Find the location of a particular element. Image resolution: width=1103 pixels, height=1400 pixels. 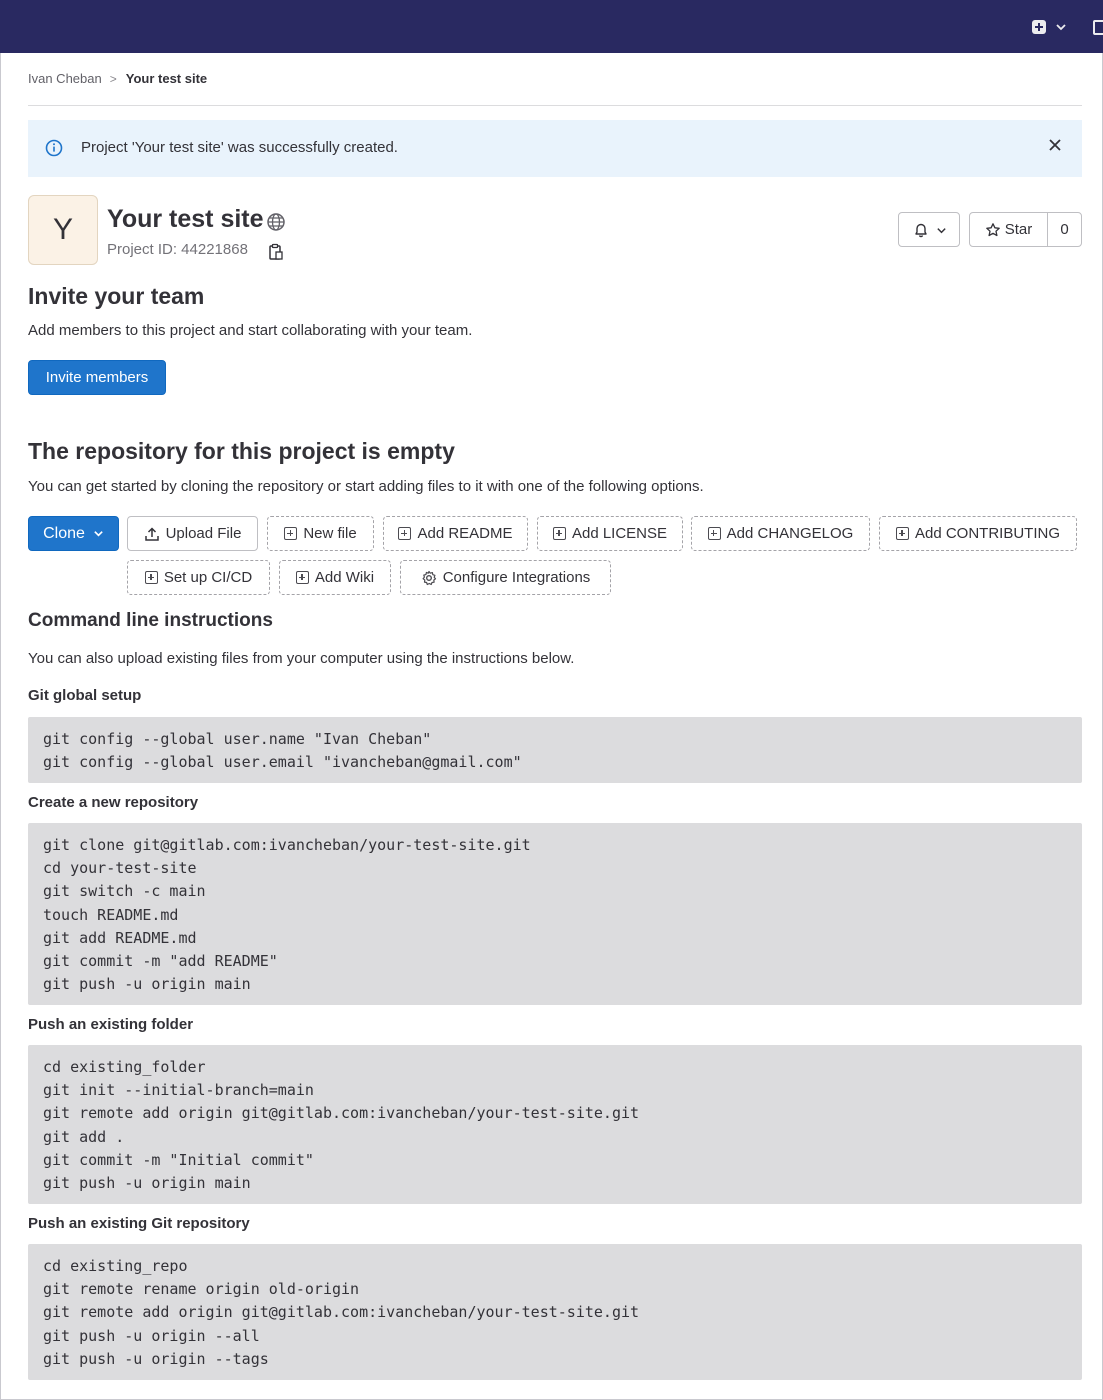

upload-label: Upload File is located at coordinates (203, 533).